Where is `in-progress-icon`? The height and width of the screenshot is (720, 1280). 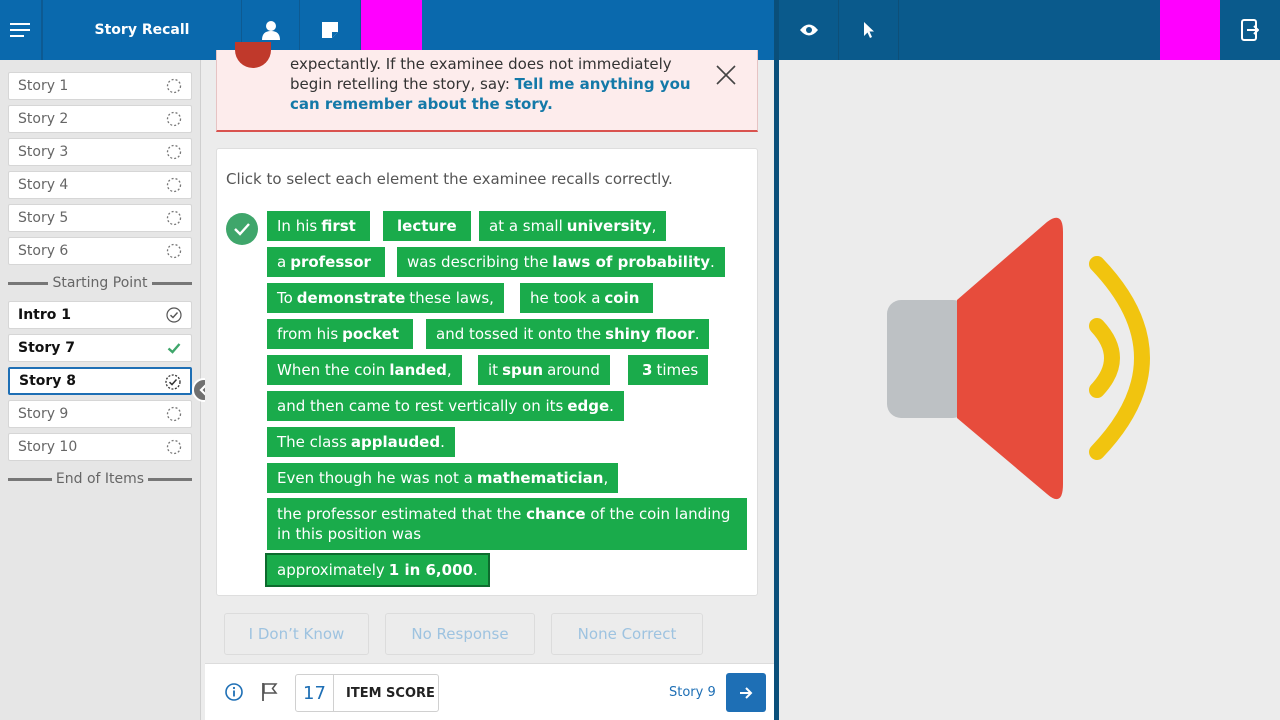 in-progress-icon is located at coordinates (173, 382).